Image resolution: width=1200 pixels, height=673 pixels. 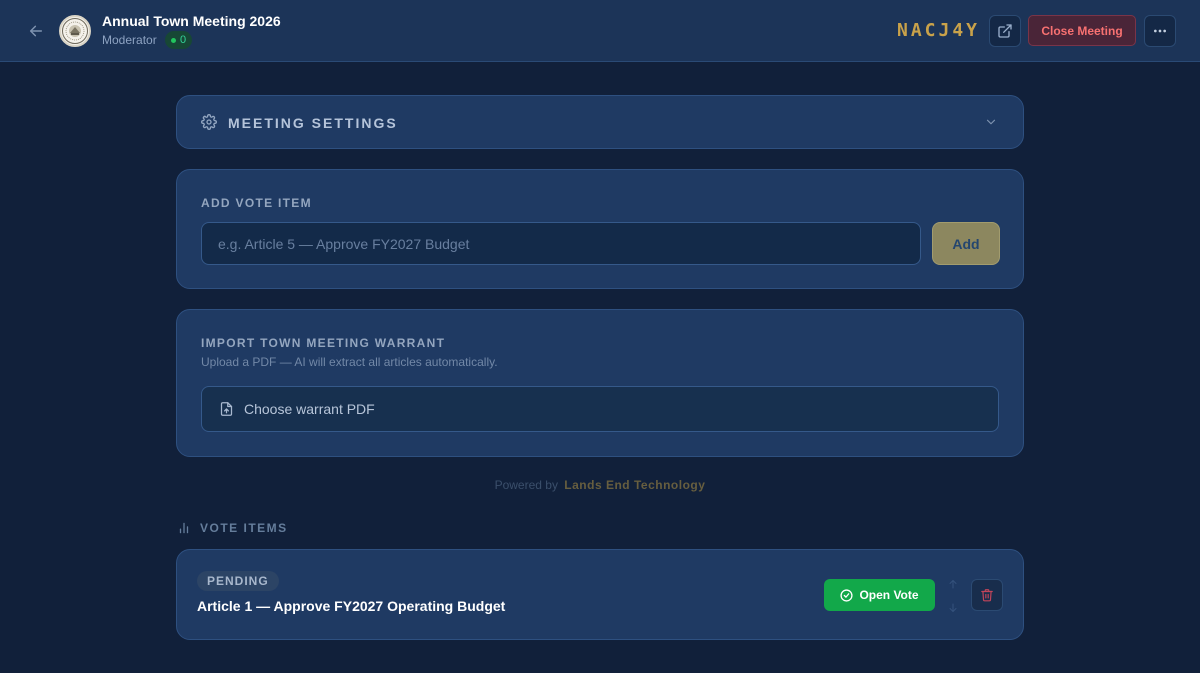 I want to click on add-vote-item-card: ADD VOTE ITEM Add, so click(x=600, y=229).